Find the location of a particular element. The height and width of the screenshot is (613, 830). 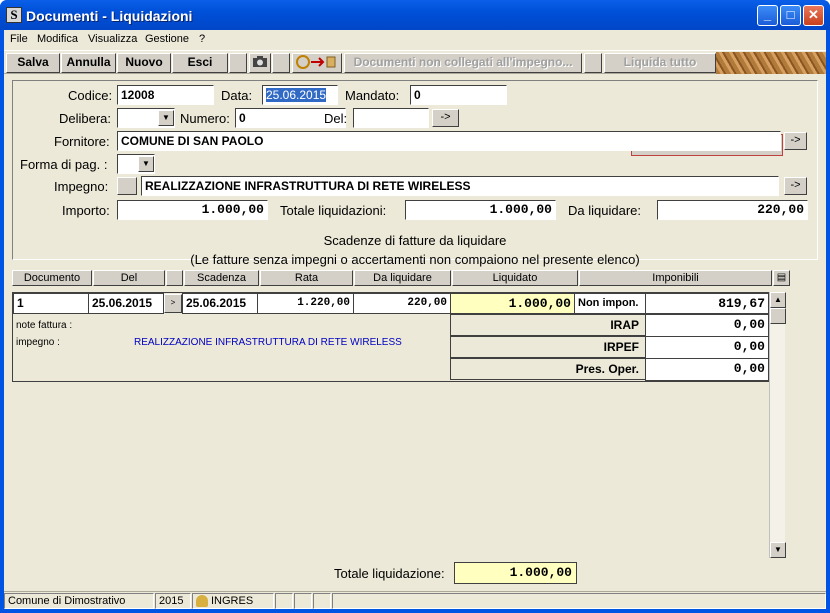

impegno-arrow-button: -> is located at coordinates (795, 186).